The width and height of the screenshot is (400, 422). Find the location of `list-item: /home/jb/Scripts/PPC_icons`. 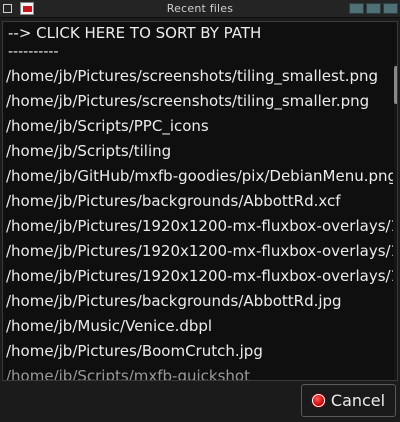

list-item: /home/jb/Scripts/PPC_icons is located at coordinates (107, 126).